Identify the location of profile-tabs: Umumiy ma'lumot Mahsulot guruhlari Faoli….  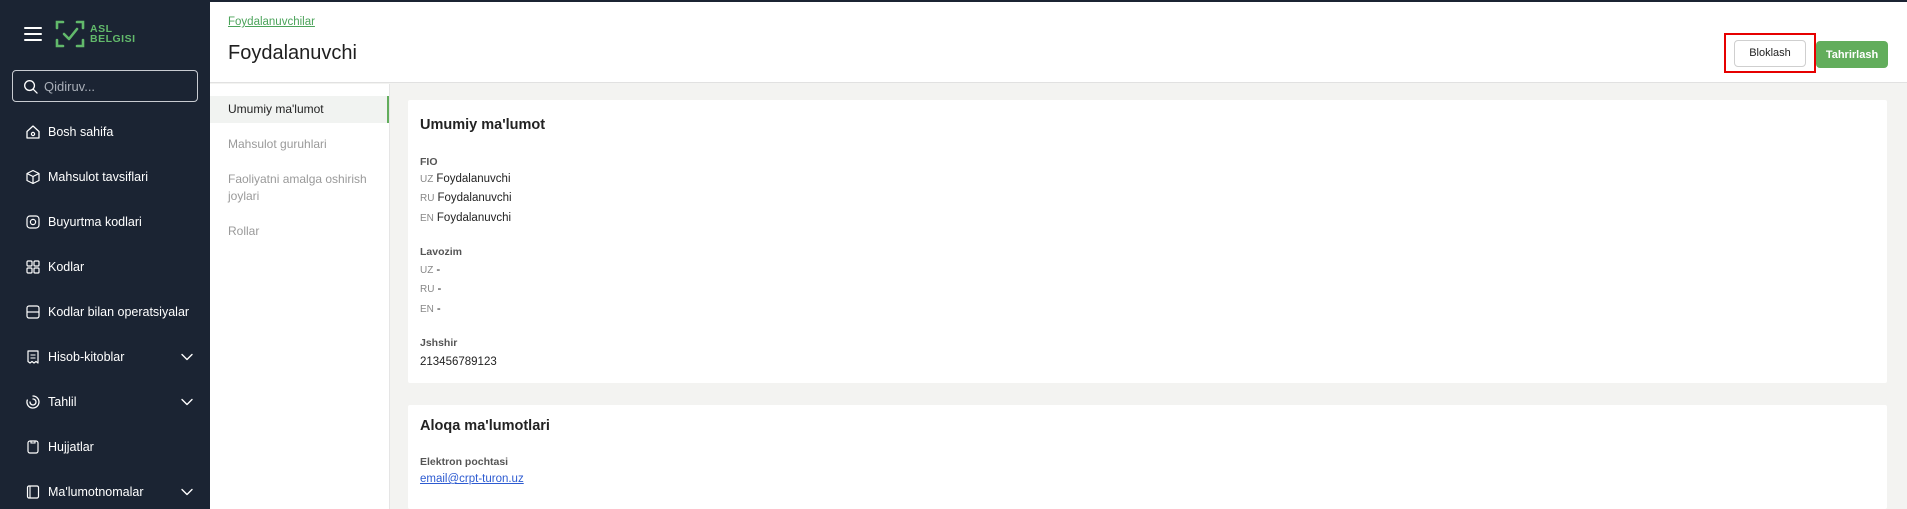
(300, 296).